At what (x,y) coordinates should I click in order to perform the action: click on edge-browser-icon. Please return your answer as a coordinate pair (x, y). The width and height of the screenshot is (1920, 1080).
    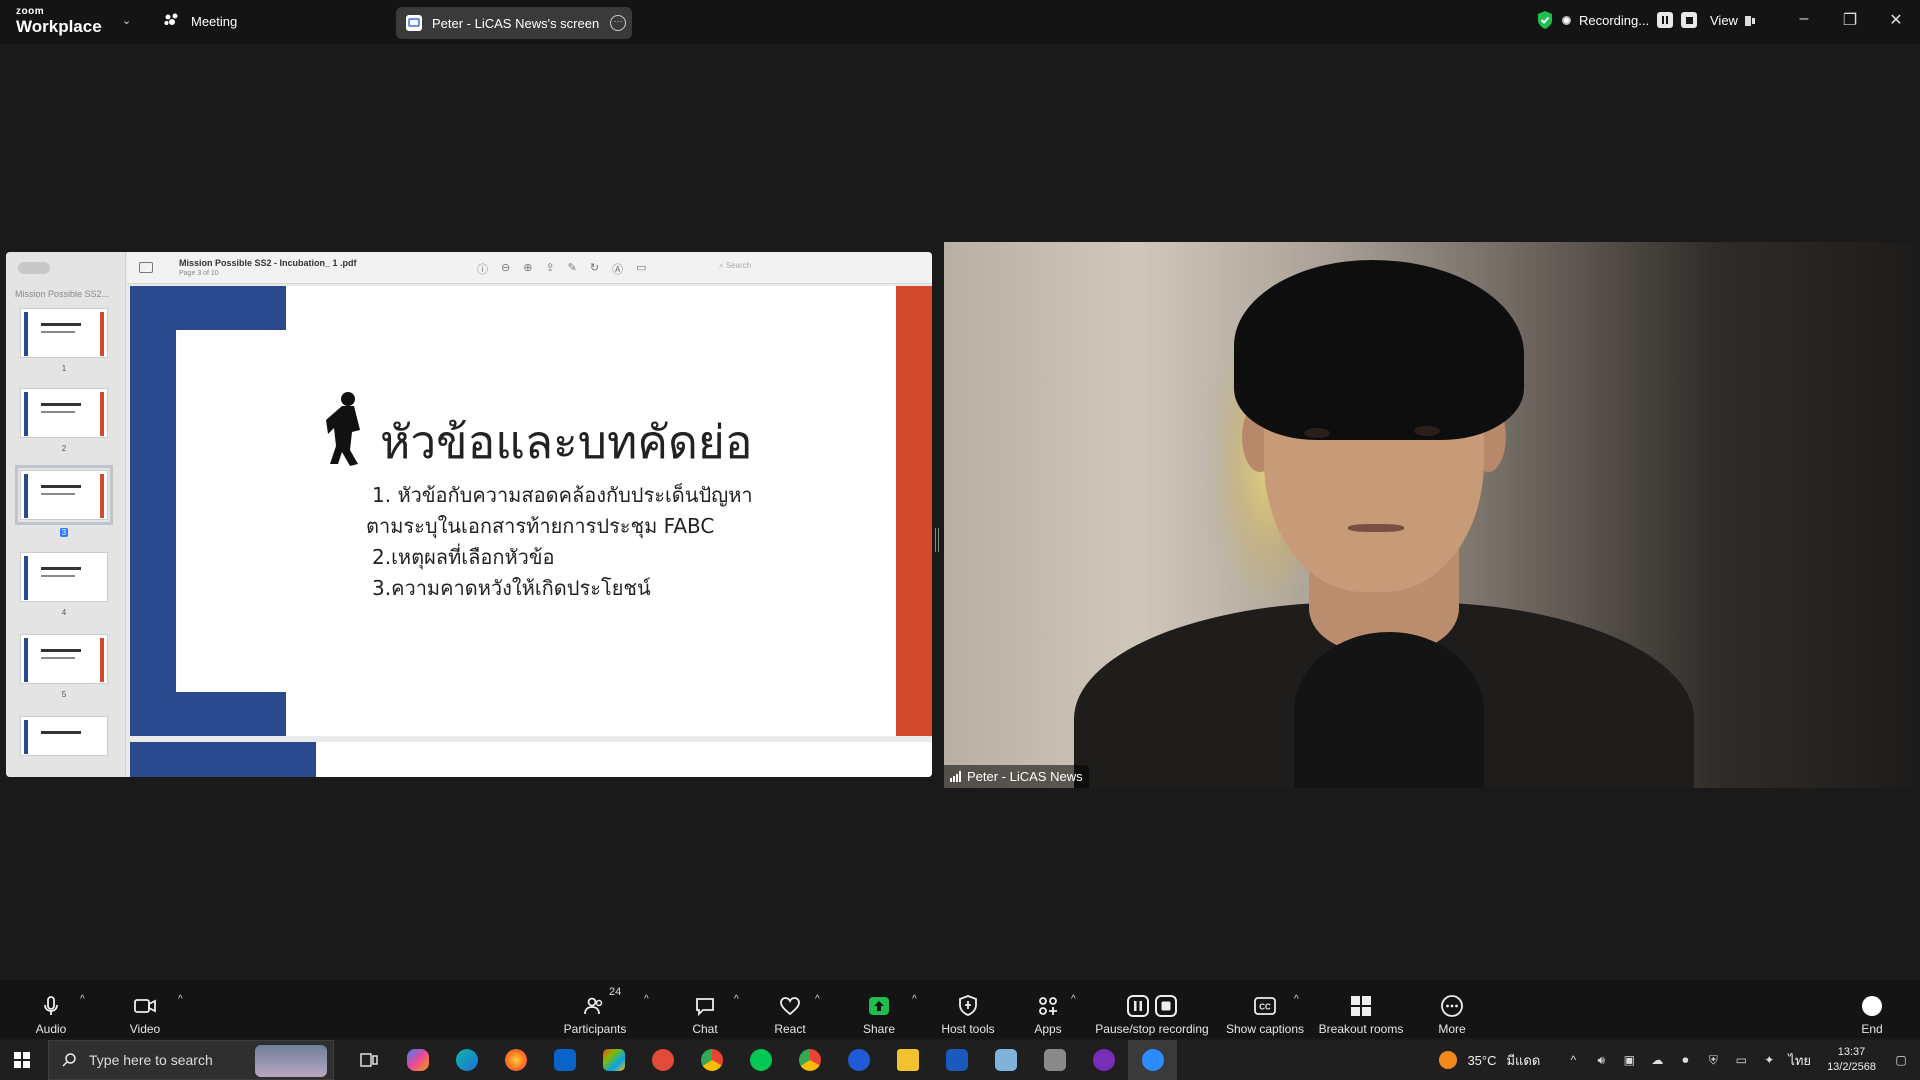
    Looking at the image, I should click on (466, 1060).